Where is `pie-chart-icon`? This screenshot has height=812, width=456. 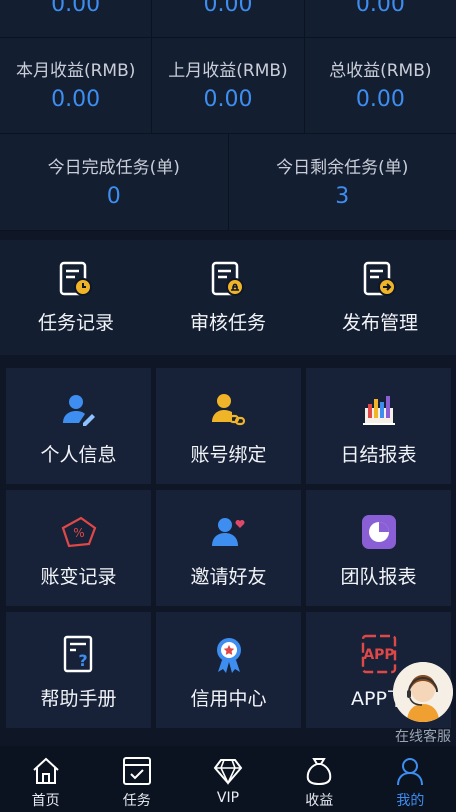
pie-chart-icon is located at coordinates (379, 532).